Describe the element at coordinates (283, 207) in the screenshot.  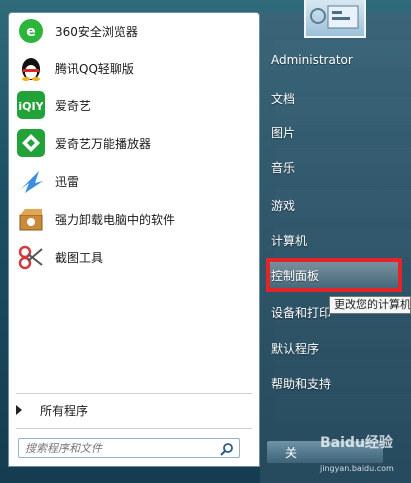
I see `right-item-games: 游戏` at that location.